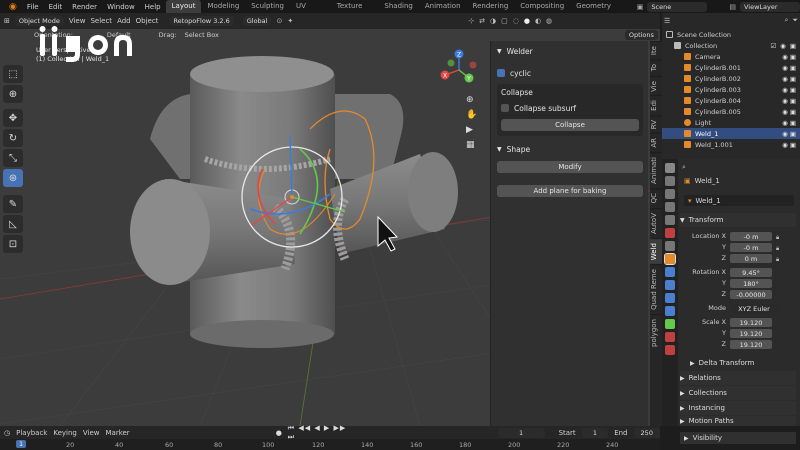 This screenshot has width=800, height=450. What do you see at coordinates (656, 105) in the screenshot?
I see `tab-edit: Edi` at bounding box center [656, 105].